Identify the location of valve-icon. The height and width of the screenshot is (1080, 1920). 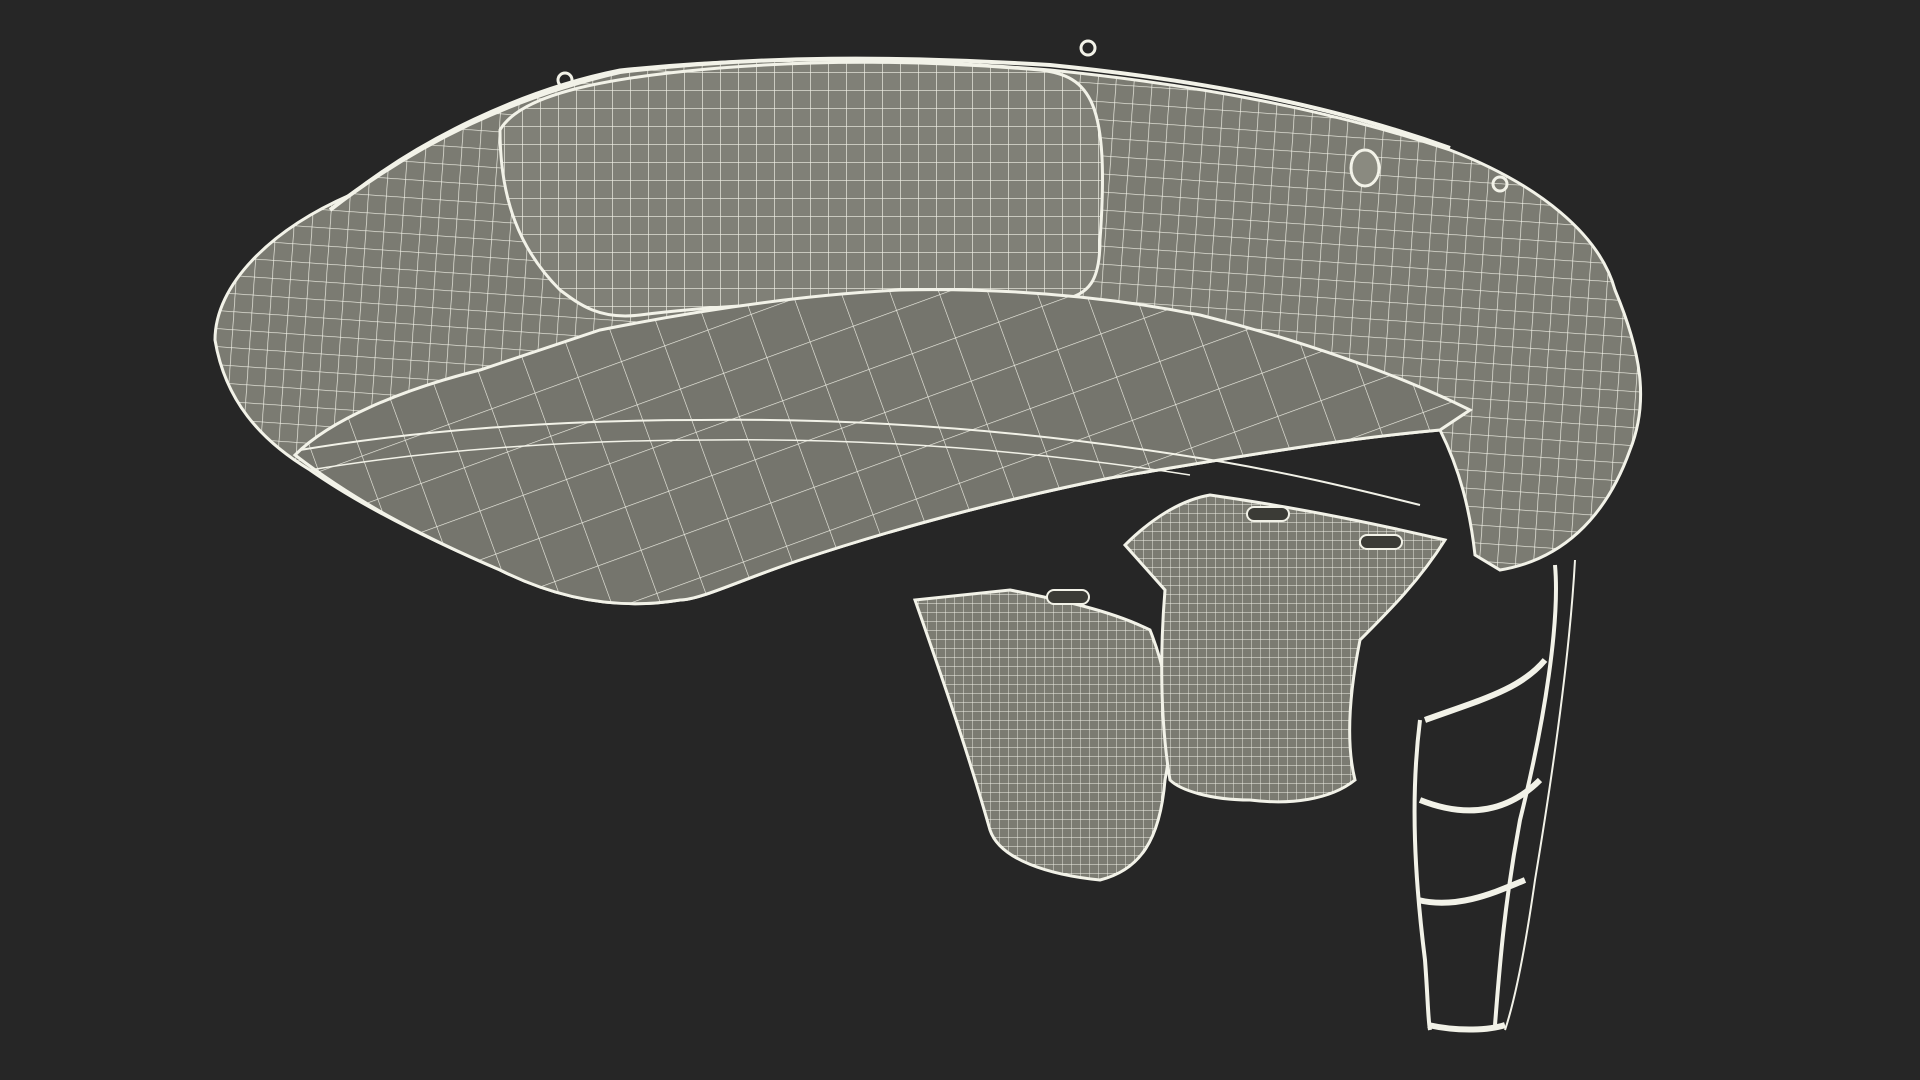
(1365, 168).